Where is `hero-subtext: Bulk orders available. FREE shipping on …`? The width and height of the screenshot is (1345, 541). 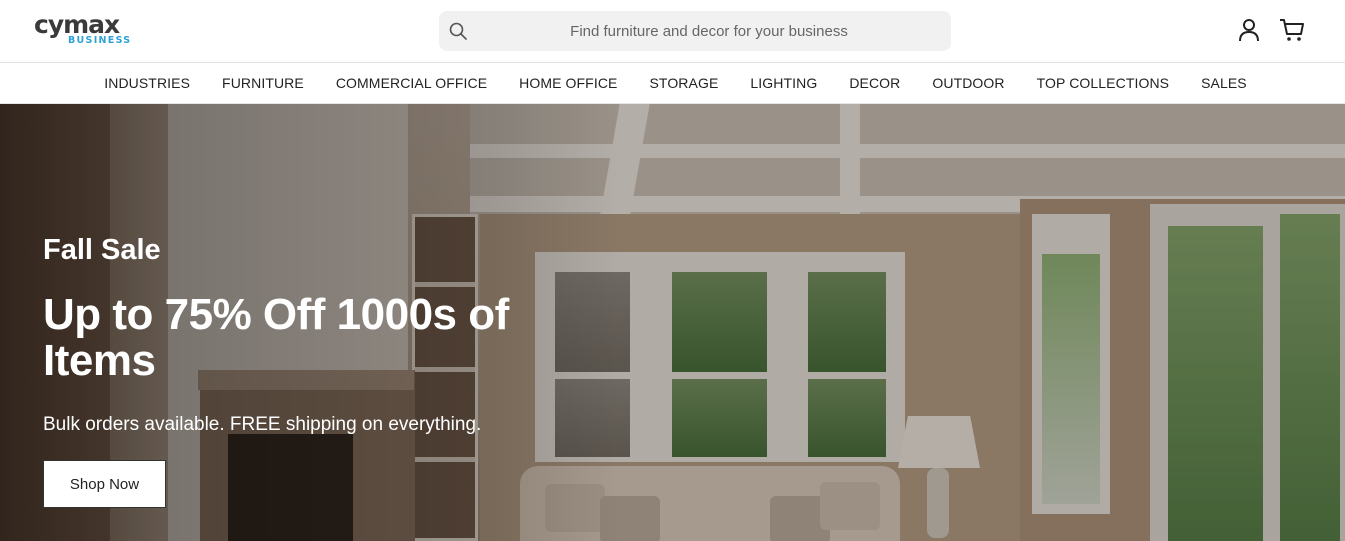 hero-subtext: Bulk orders available. FREE shipping on … is located at coordinates (262, 424).